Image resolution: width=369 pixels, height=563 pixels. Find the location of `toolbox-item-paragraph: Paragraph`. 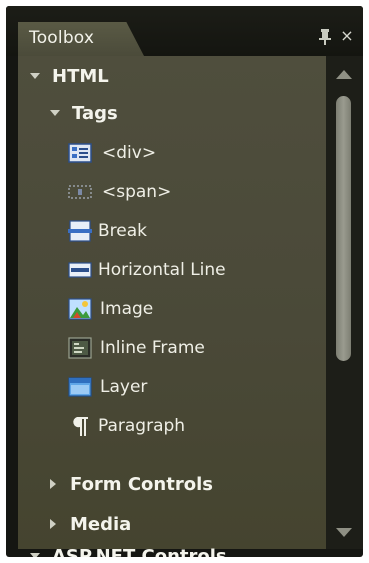

toolbox-item-paragraph: Paragraph is located at coordinates (126, 426).